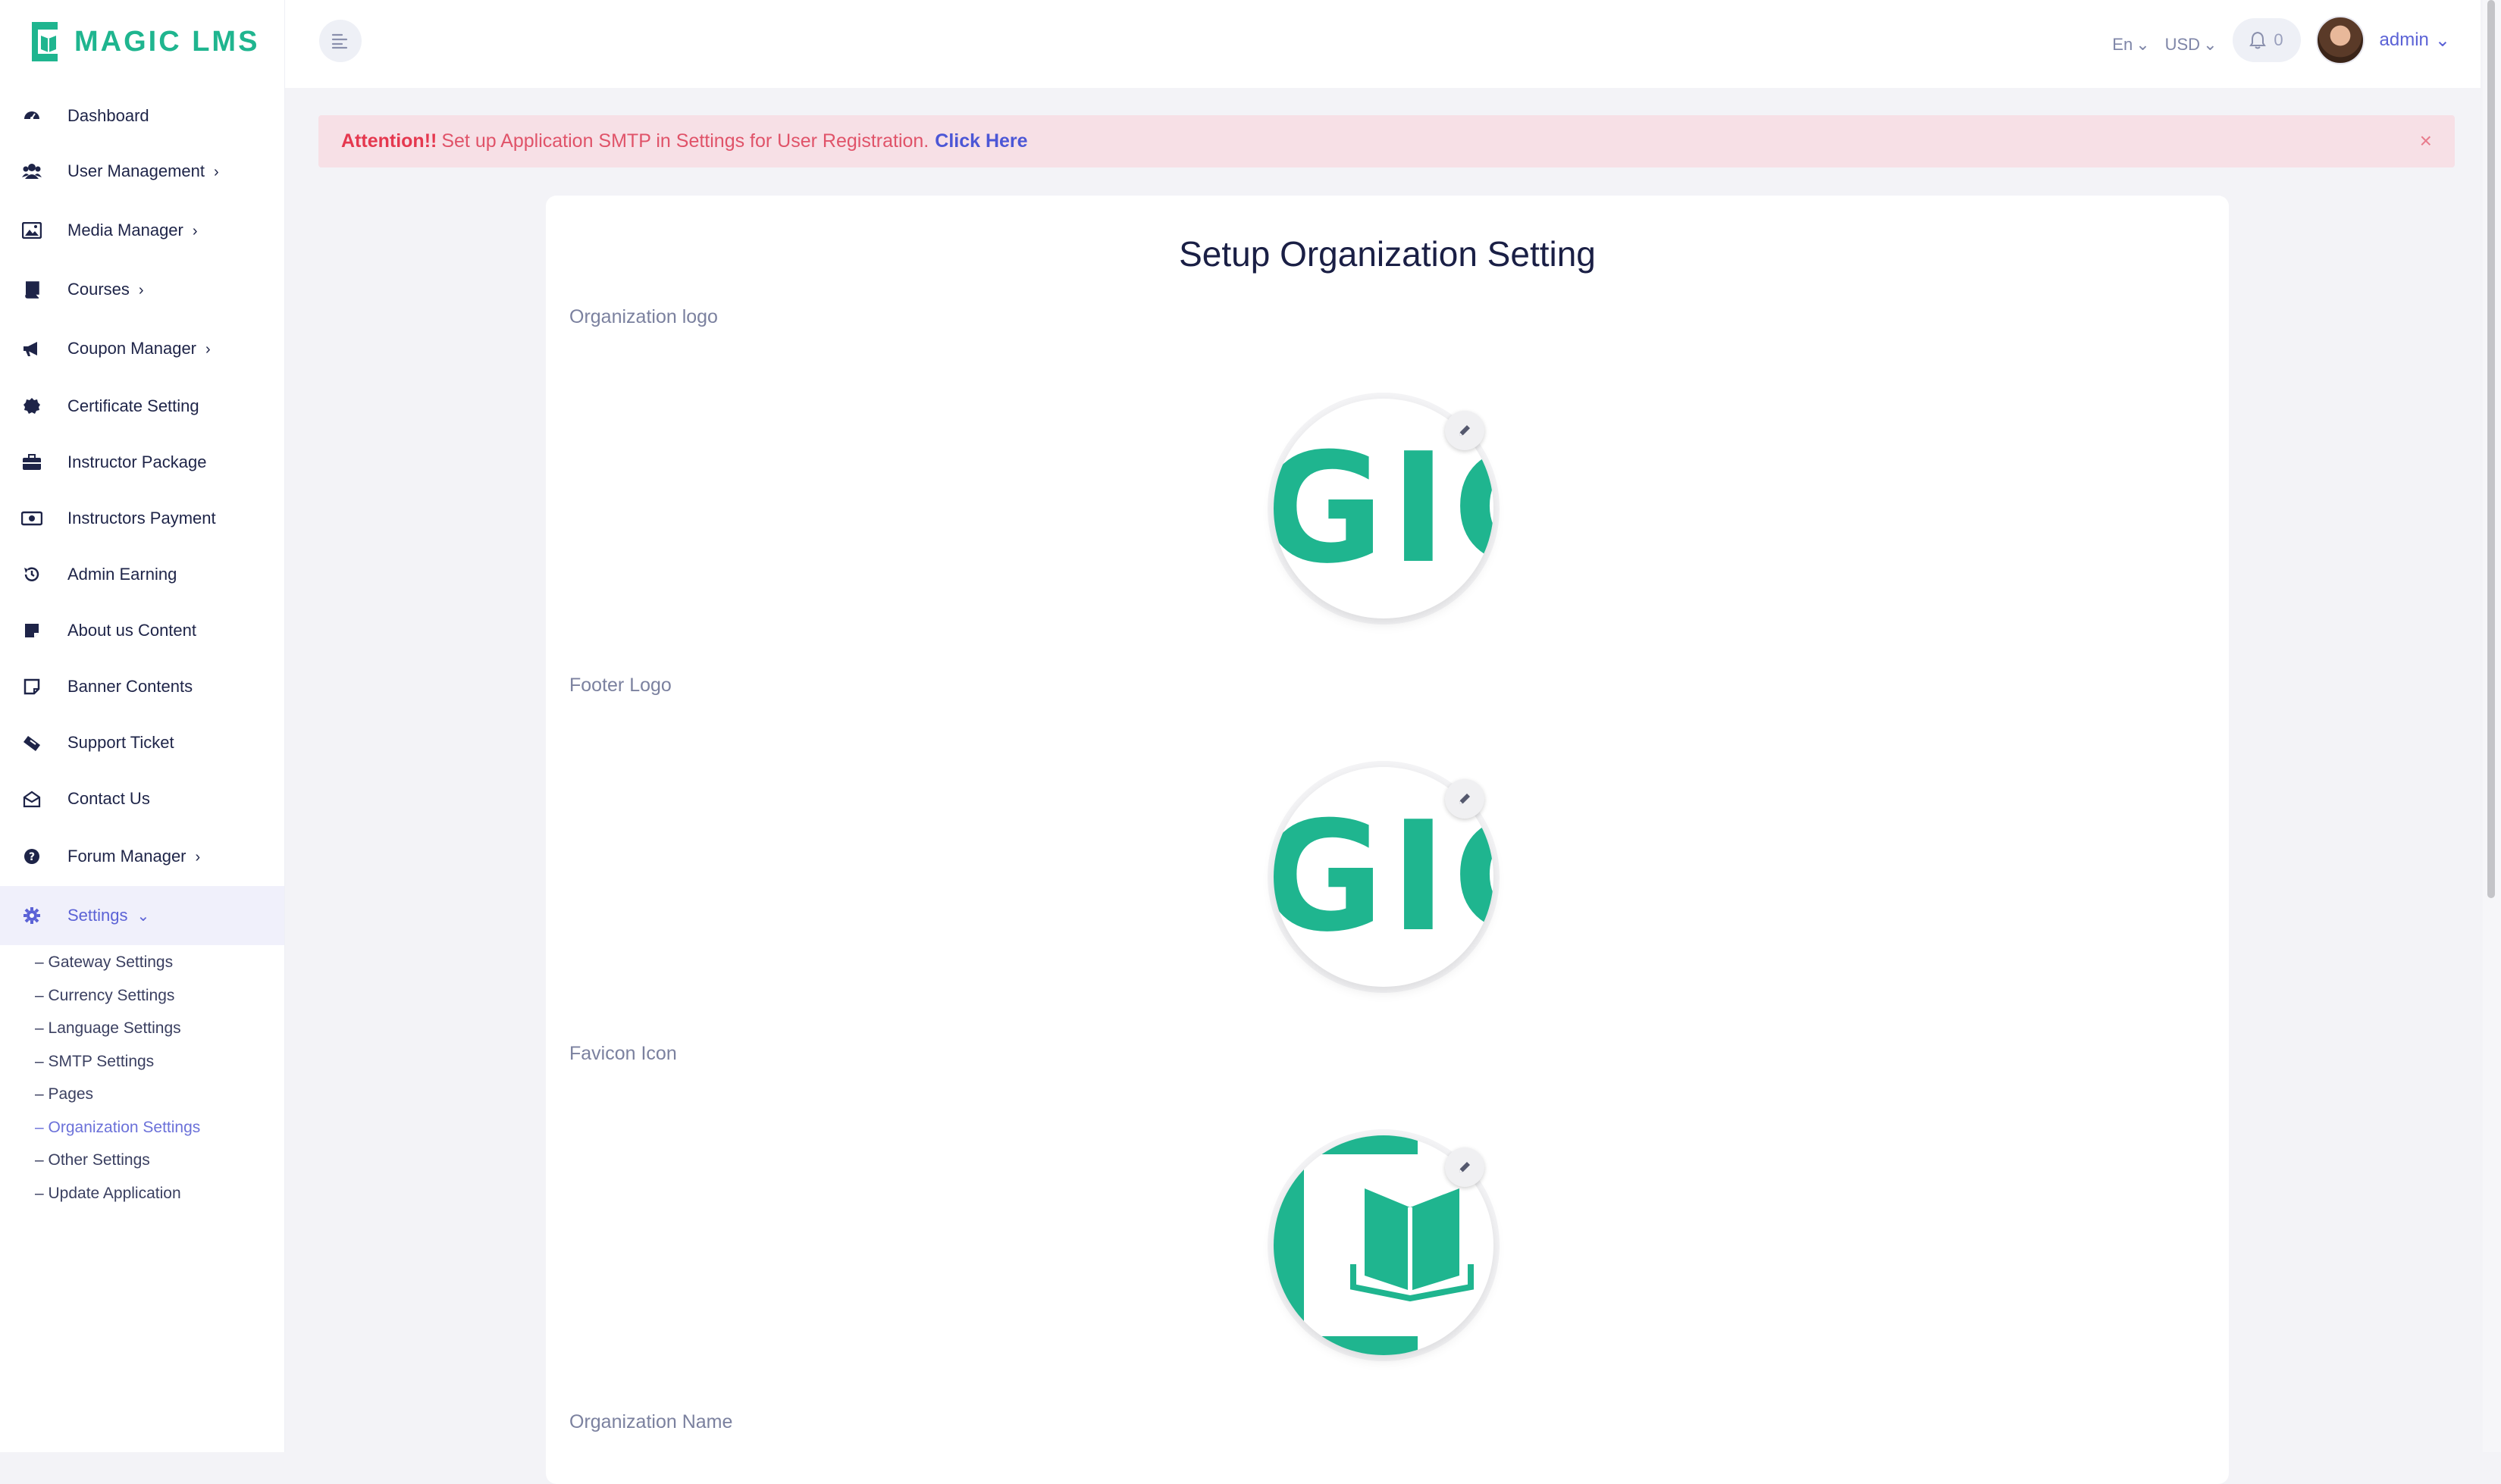 This screenshot has width=2501, height=1484. Describe the element at coordinates (108, 798) in the screenshot. I see `sidebar-item-label: Contact Us` at that location.